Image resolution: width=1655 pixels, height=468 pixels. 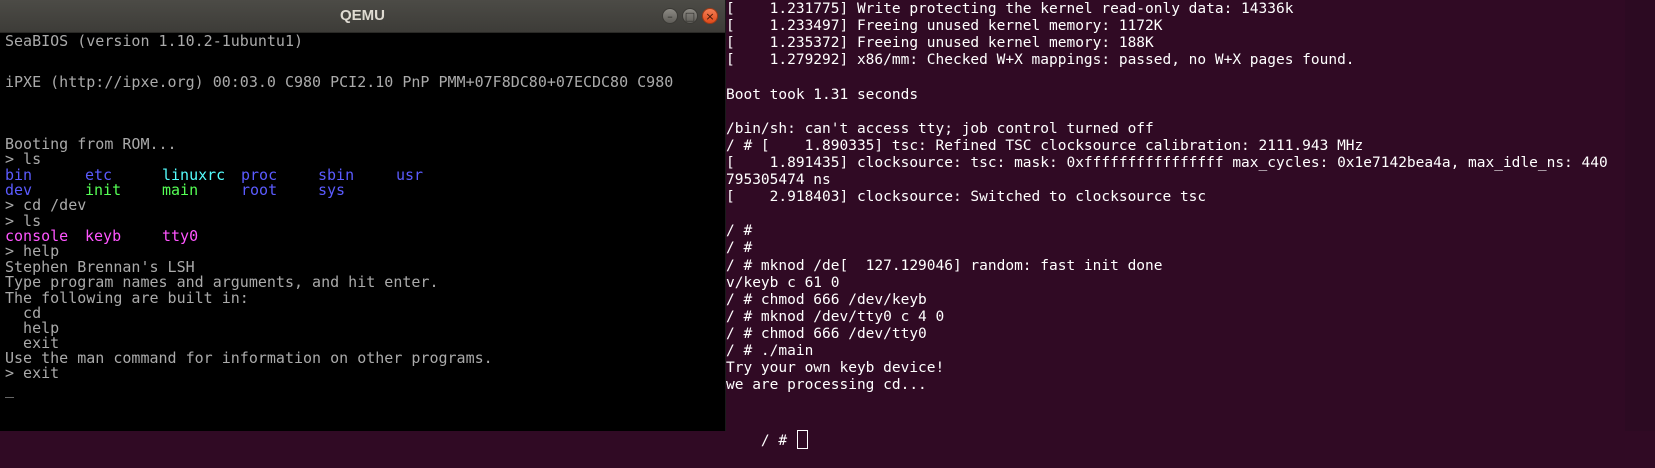 I want to click on terminal-prompt-line: / #, so click(x=767, y=440).